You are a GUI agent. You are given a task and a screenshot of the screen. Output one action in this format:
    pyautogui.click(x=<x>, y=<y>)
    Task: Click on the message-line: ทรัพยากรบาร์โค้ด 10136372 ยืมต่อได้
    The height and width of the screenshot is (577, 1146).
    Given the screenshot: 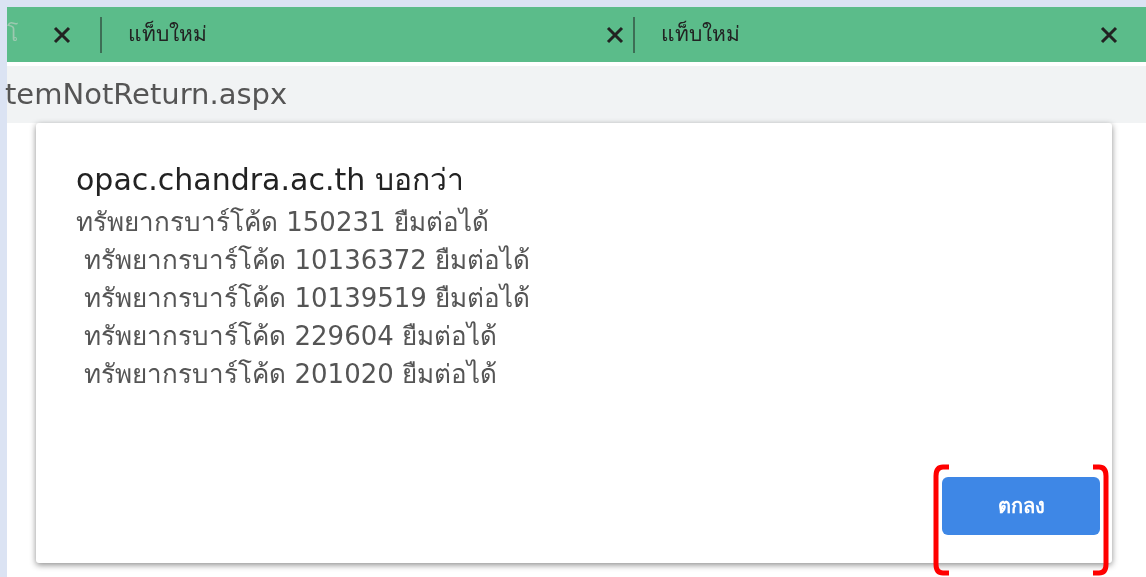 What is the action you would take?
    pyautogui.click(x=307, y=260)
    